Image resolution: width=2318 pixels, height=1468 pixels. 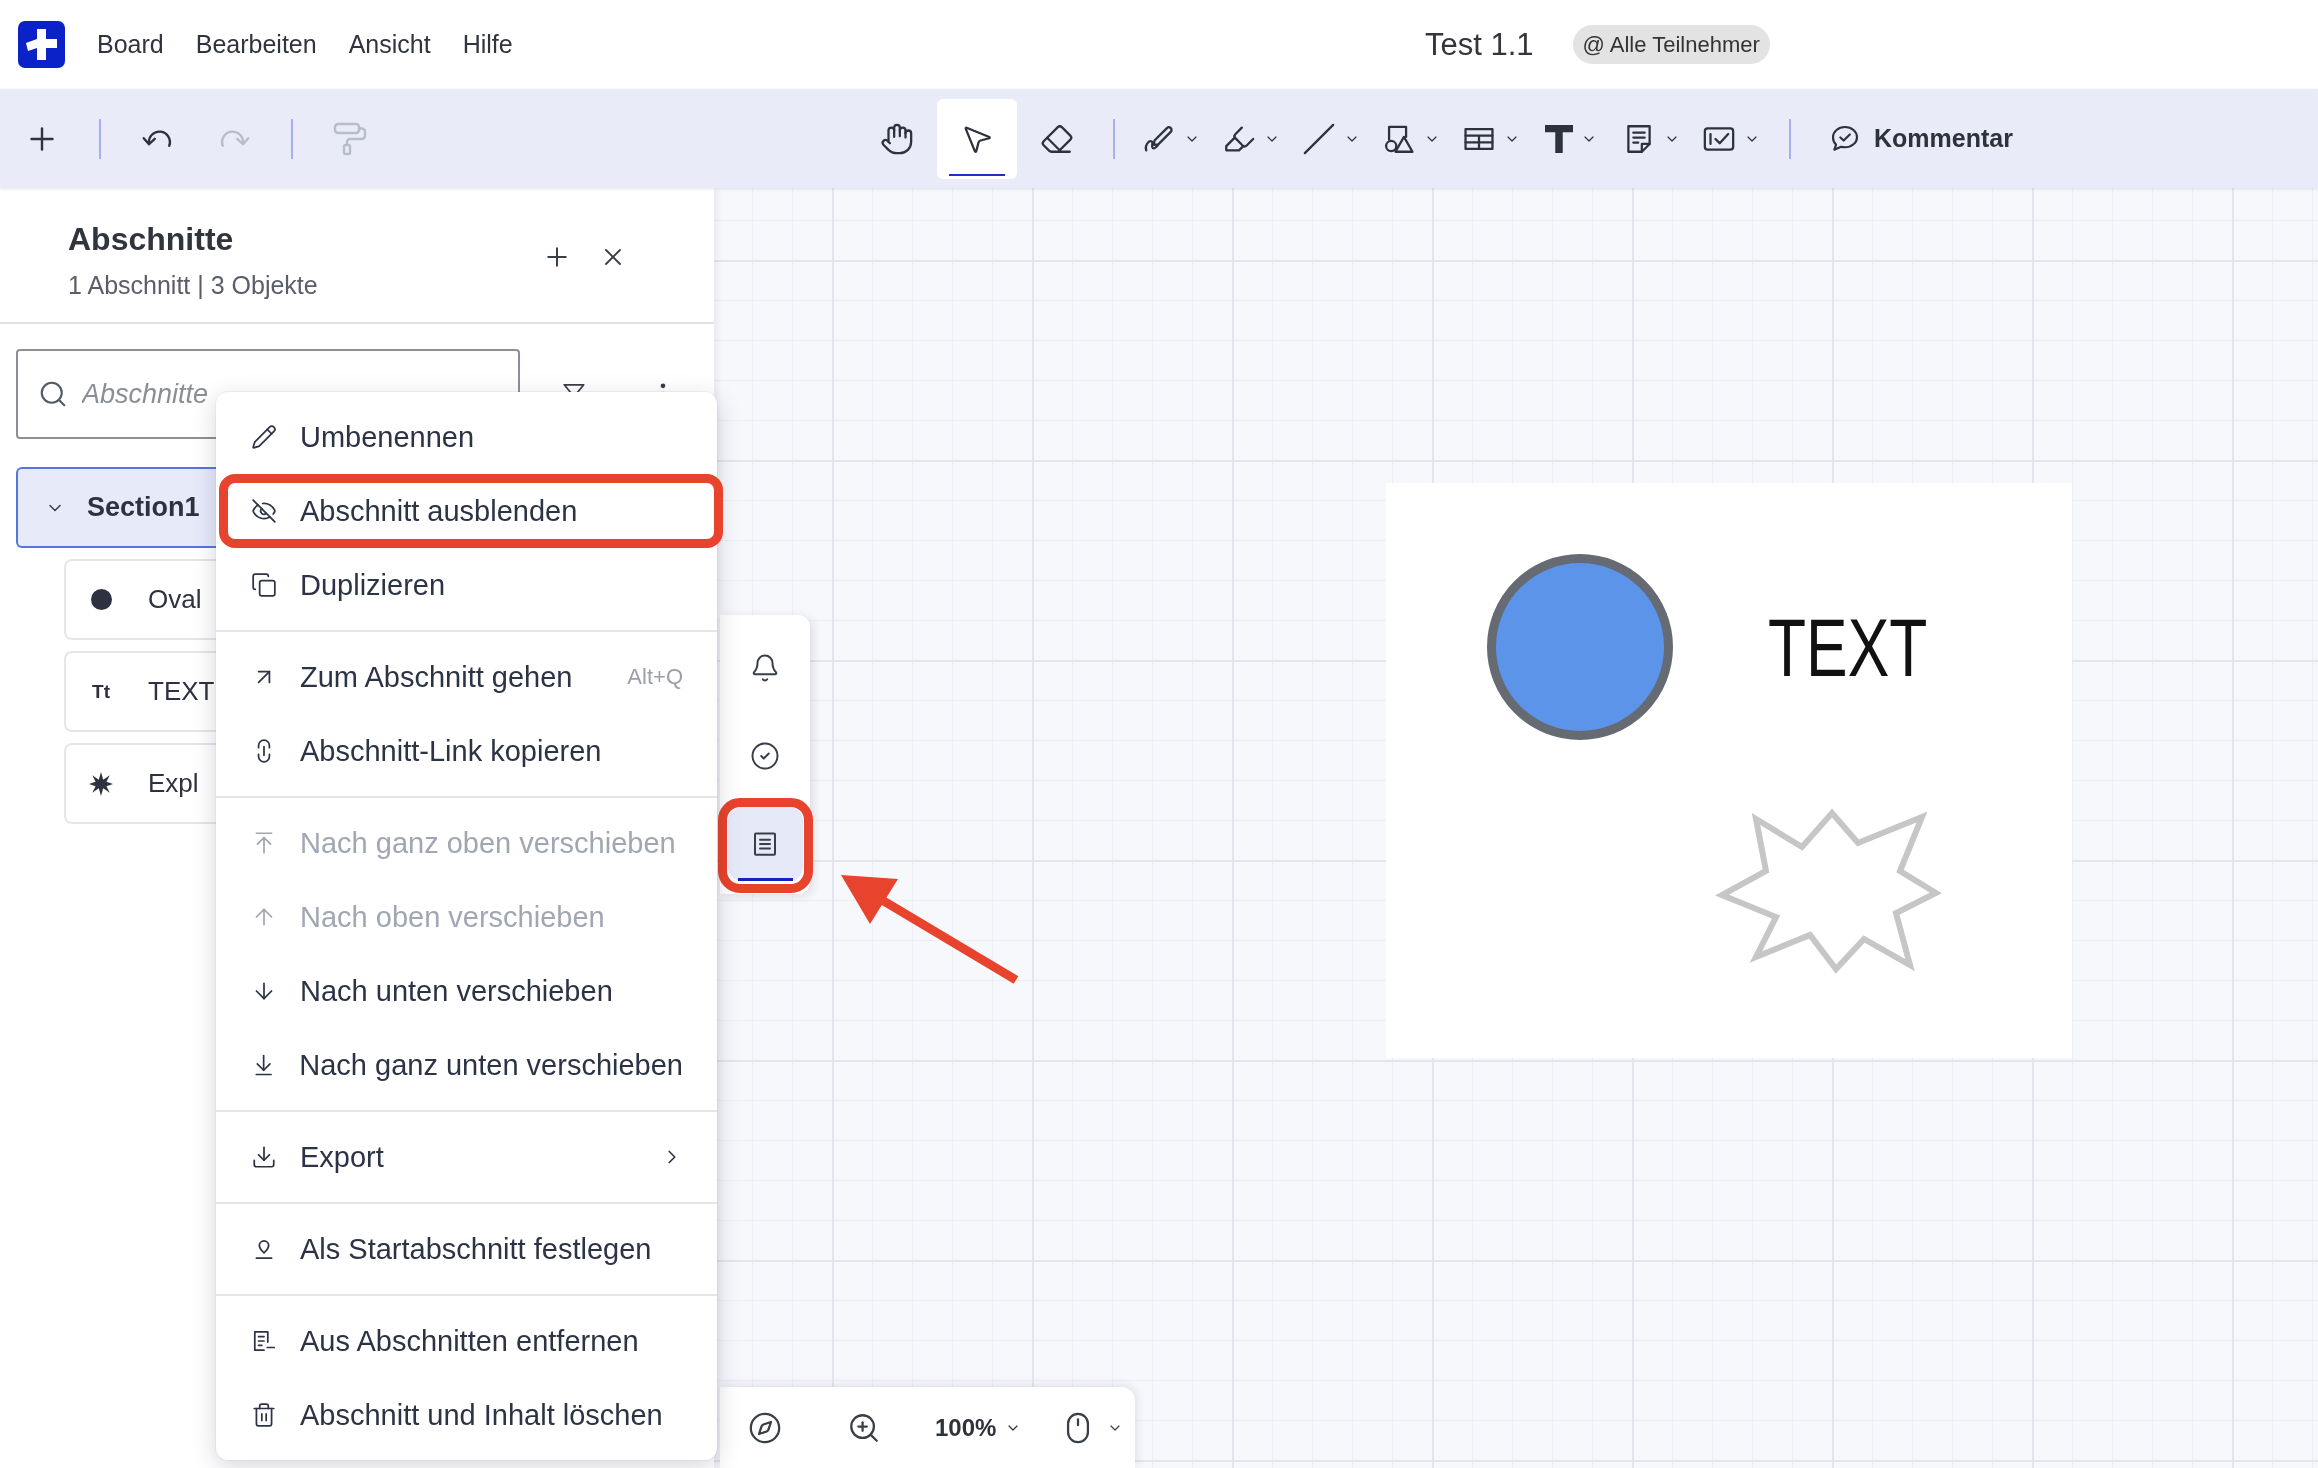 I want to click on shortcut-hint: Alt+Q, so click(x=655, y=677).